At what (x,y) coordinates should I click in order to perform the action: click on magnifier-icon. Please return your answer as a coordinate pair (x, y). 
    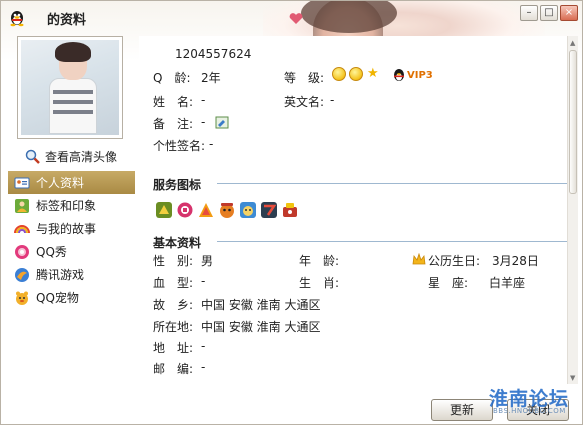
    Looking at the image, I should click on (32, 156).